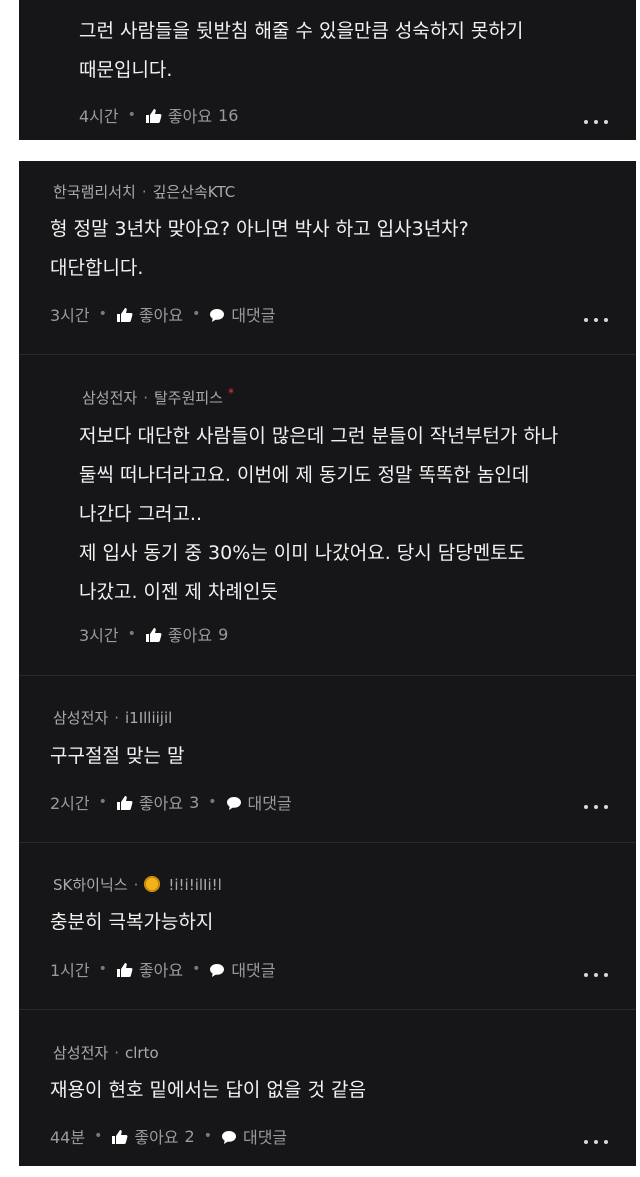 The image size is (640, 1177). I want to click on comment-time: 4시간, so click(99, 116).